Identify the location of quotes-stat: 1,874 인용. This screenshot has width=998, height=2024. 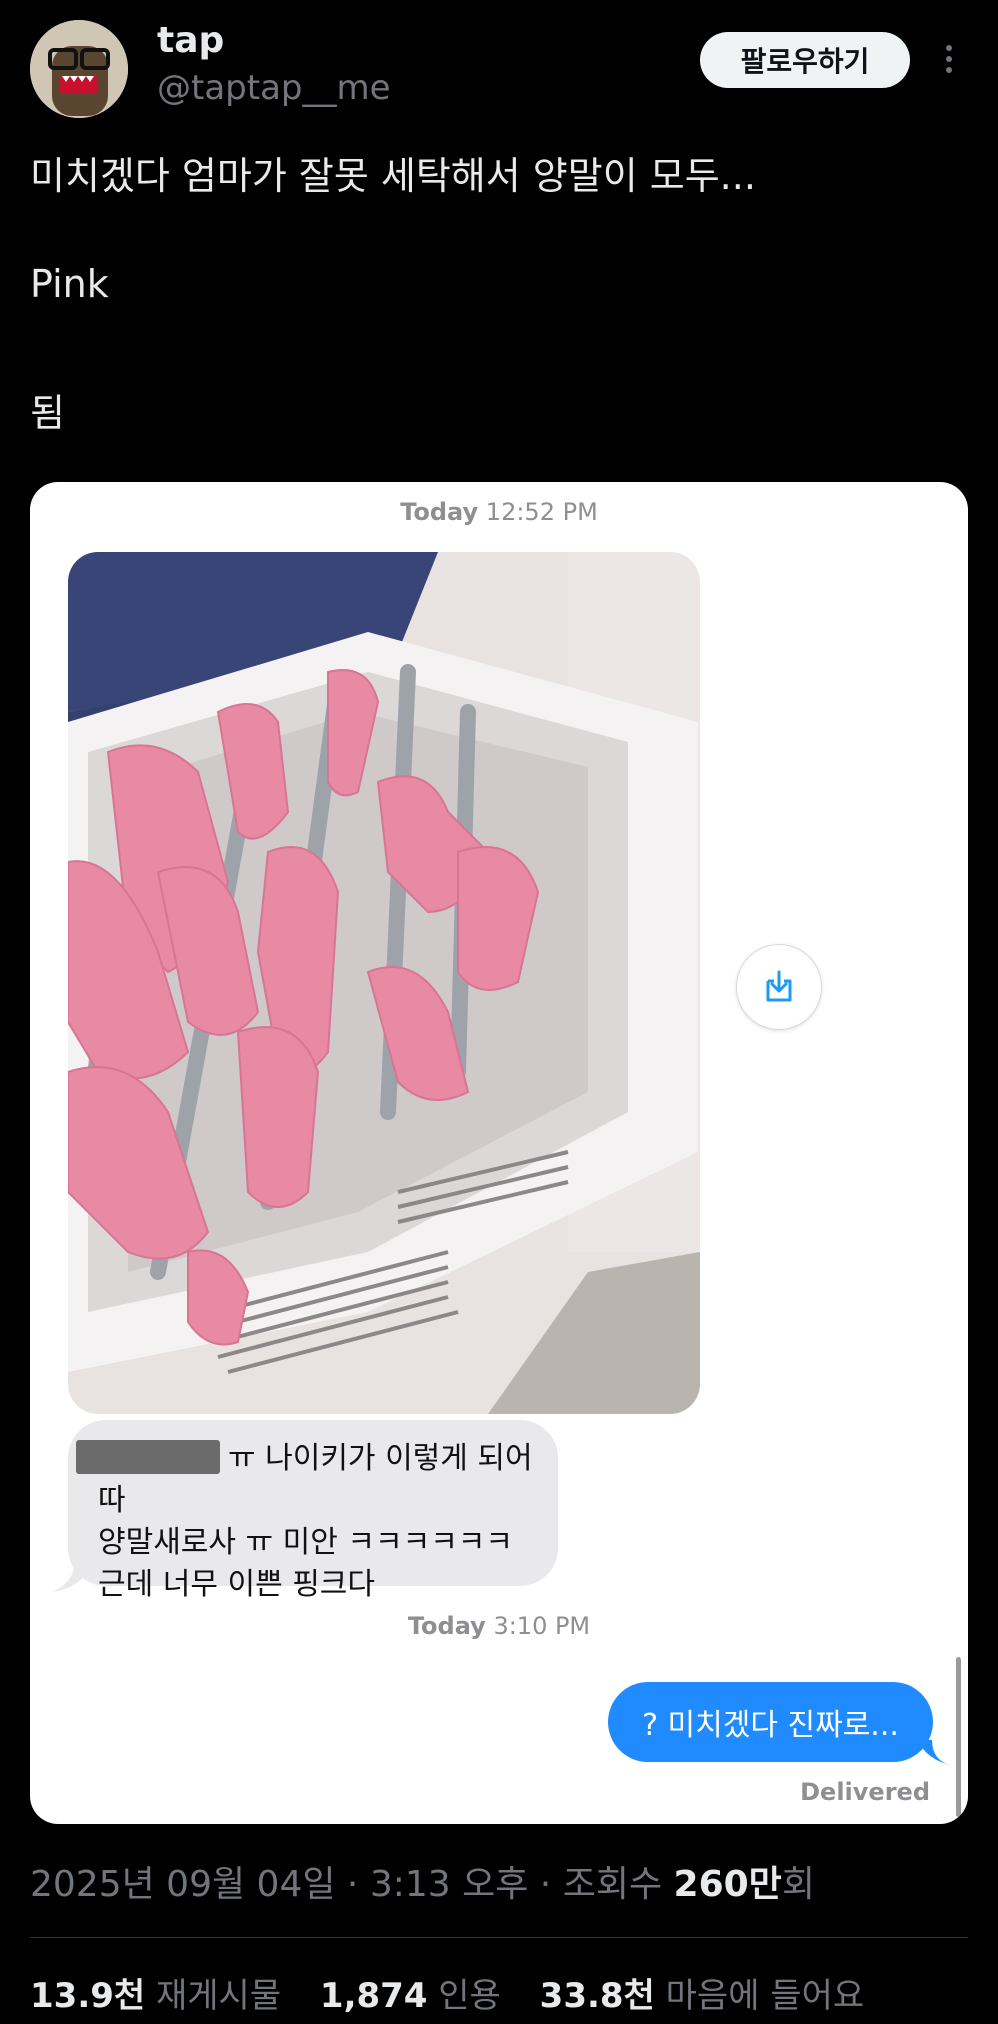
(410, 1996).